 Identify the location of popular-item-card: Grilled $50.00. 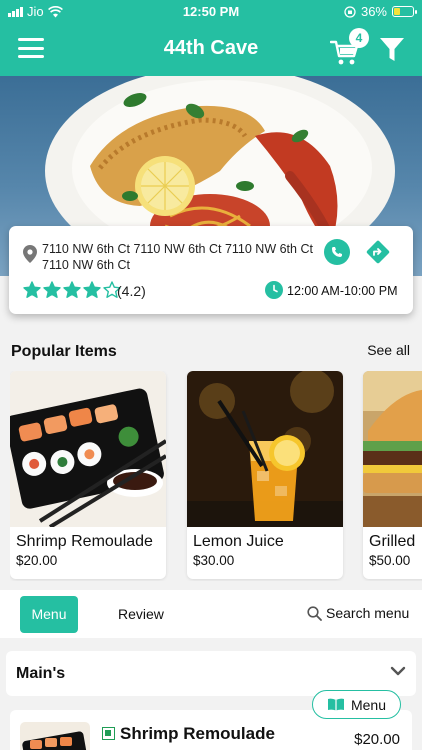
(392, 475).